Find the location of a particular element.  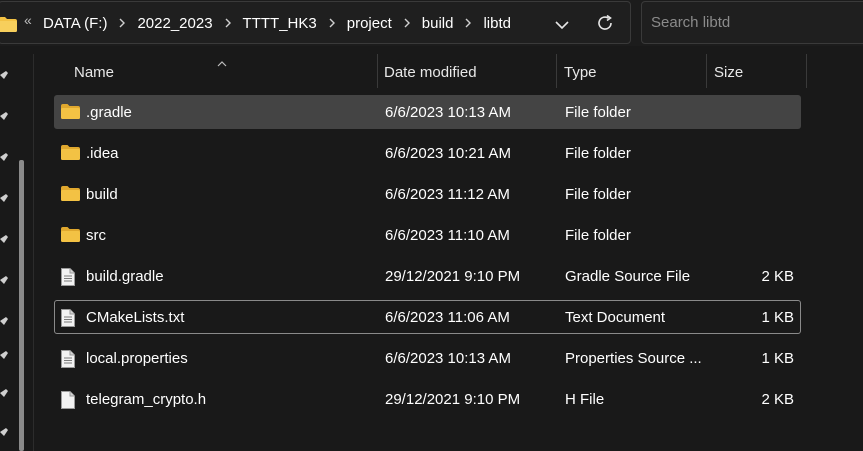

file-date-modified: 6/6/2023 11:10 AM is located at coordinates (447, 235).